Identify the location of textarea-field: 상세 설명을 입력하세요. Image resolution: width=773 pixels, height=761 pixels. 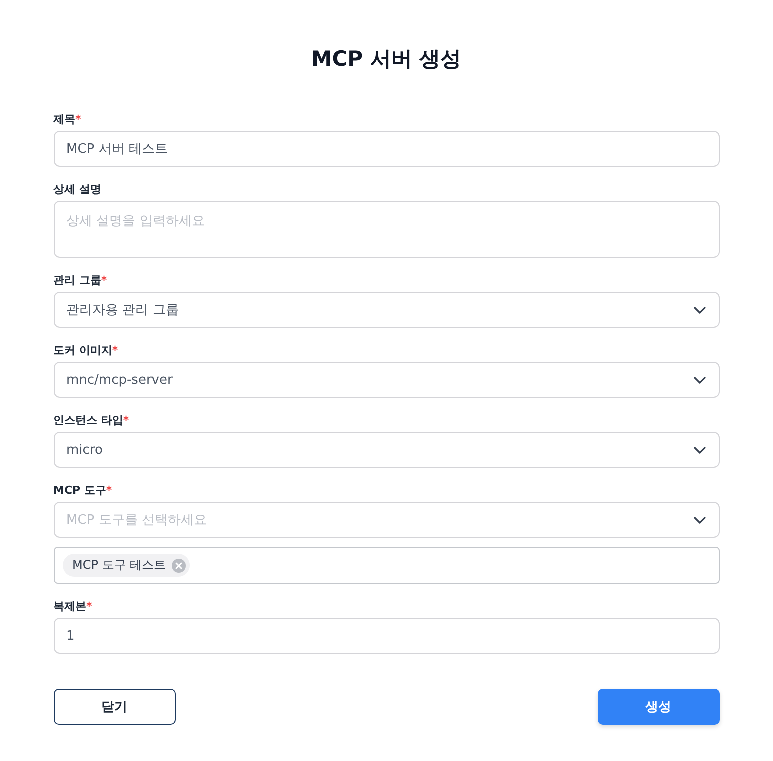
(387, 229).